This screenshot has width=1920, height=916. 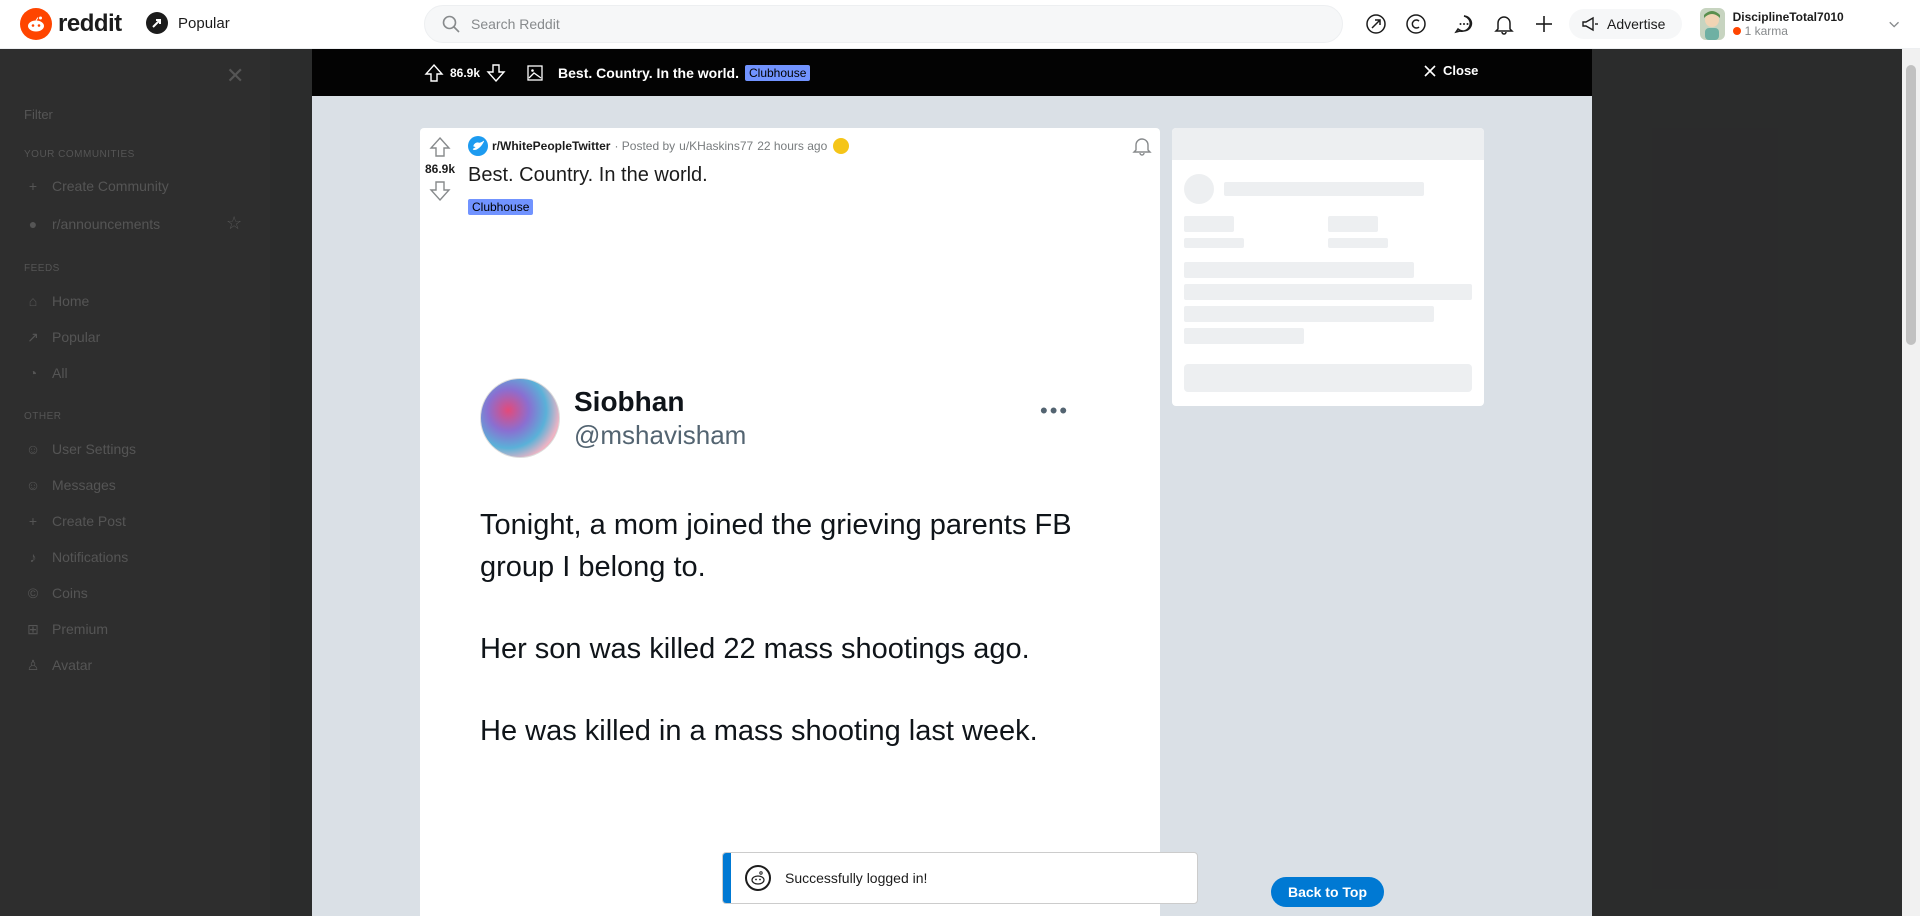 I want to click on sidebar-item-label: Coins, so click(x=70, y=593).